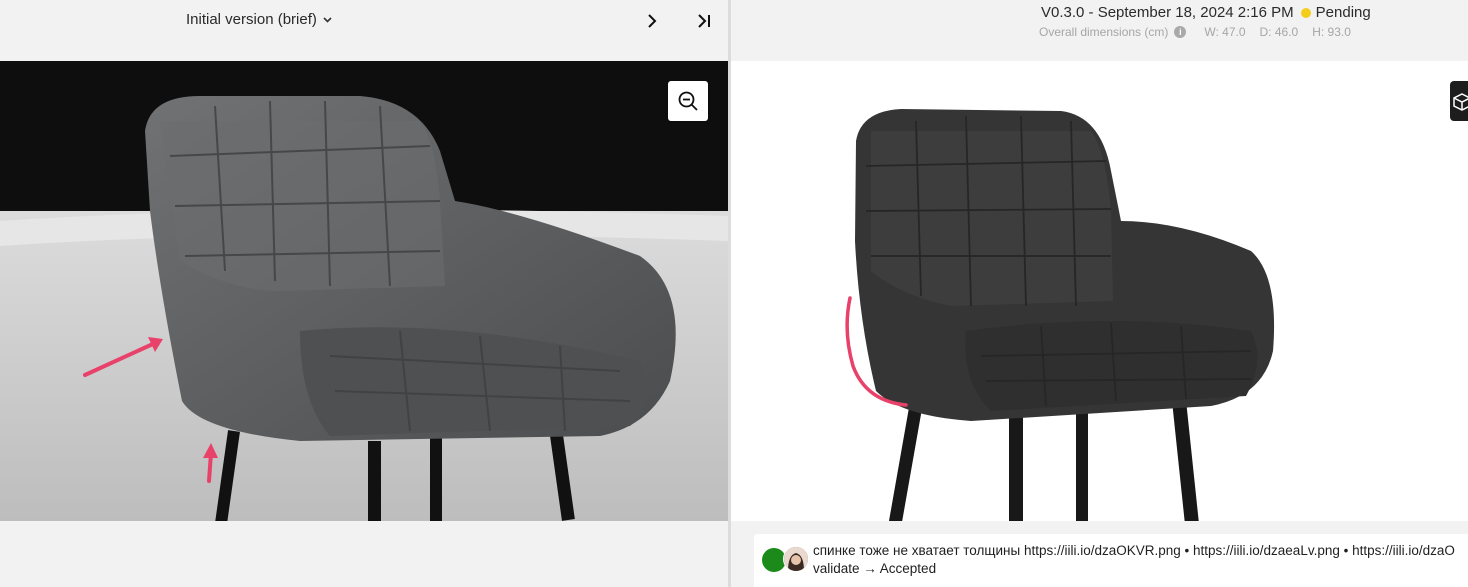 This screenshot has height=587, width=1468. Describe the element at coordinates (1225, 32) in the screenshot. I see `dimension-width: W: 47.0` at that location.